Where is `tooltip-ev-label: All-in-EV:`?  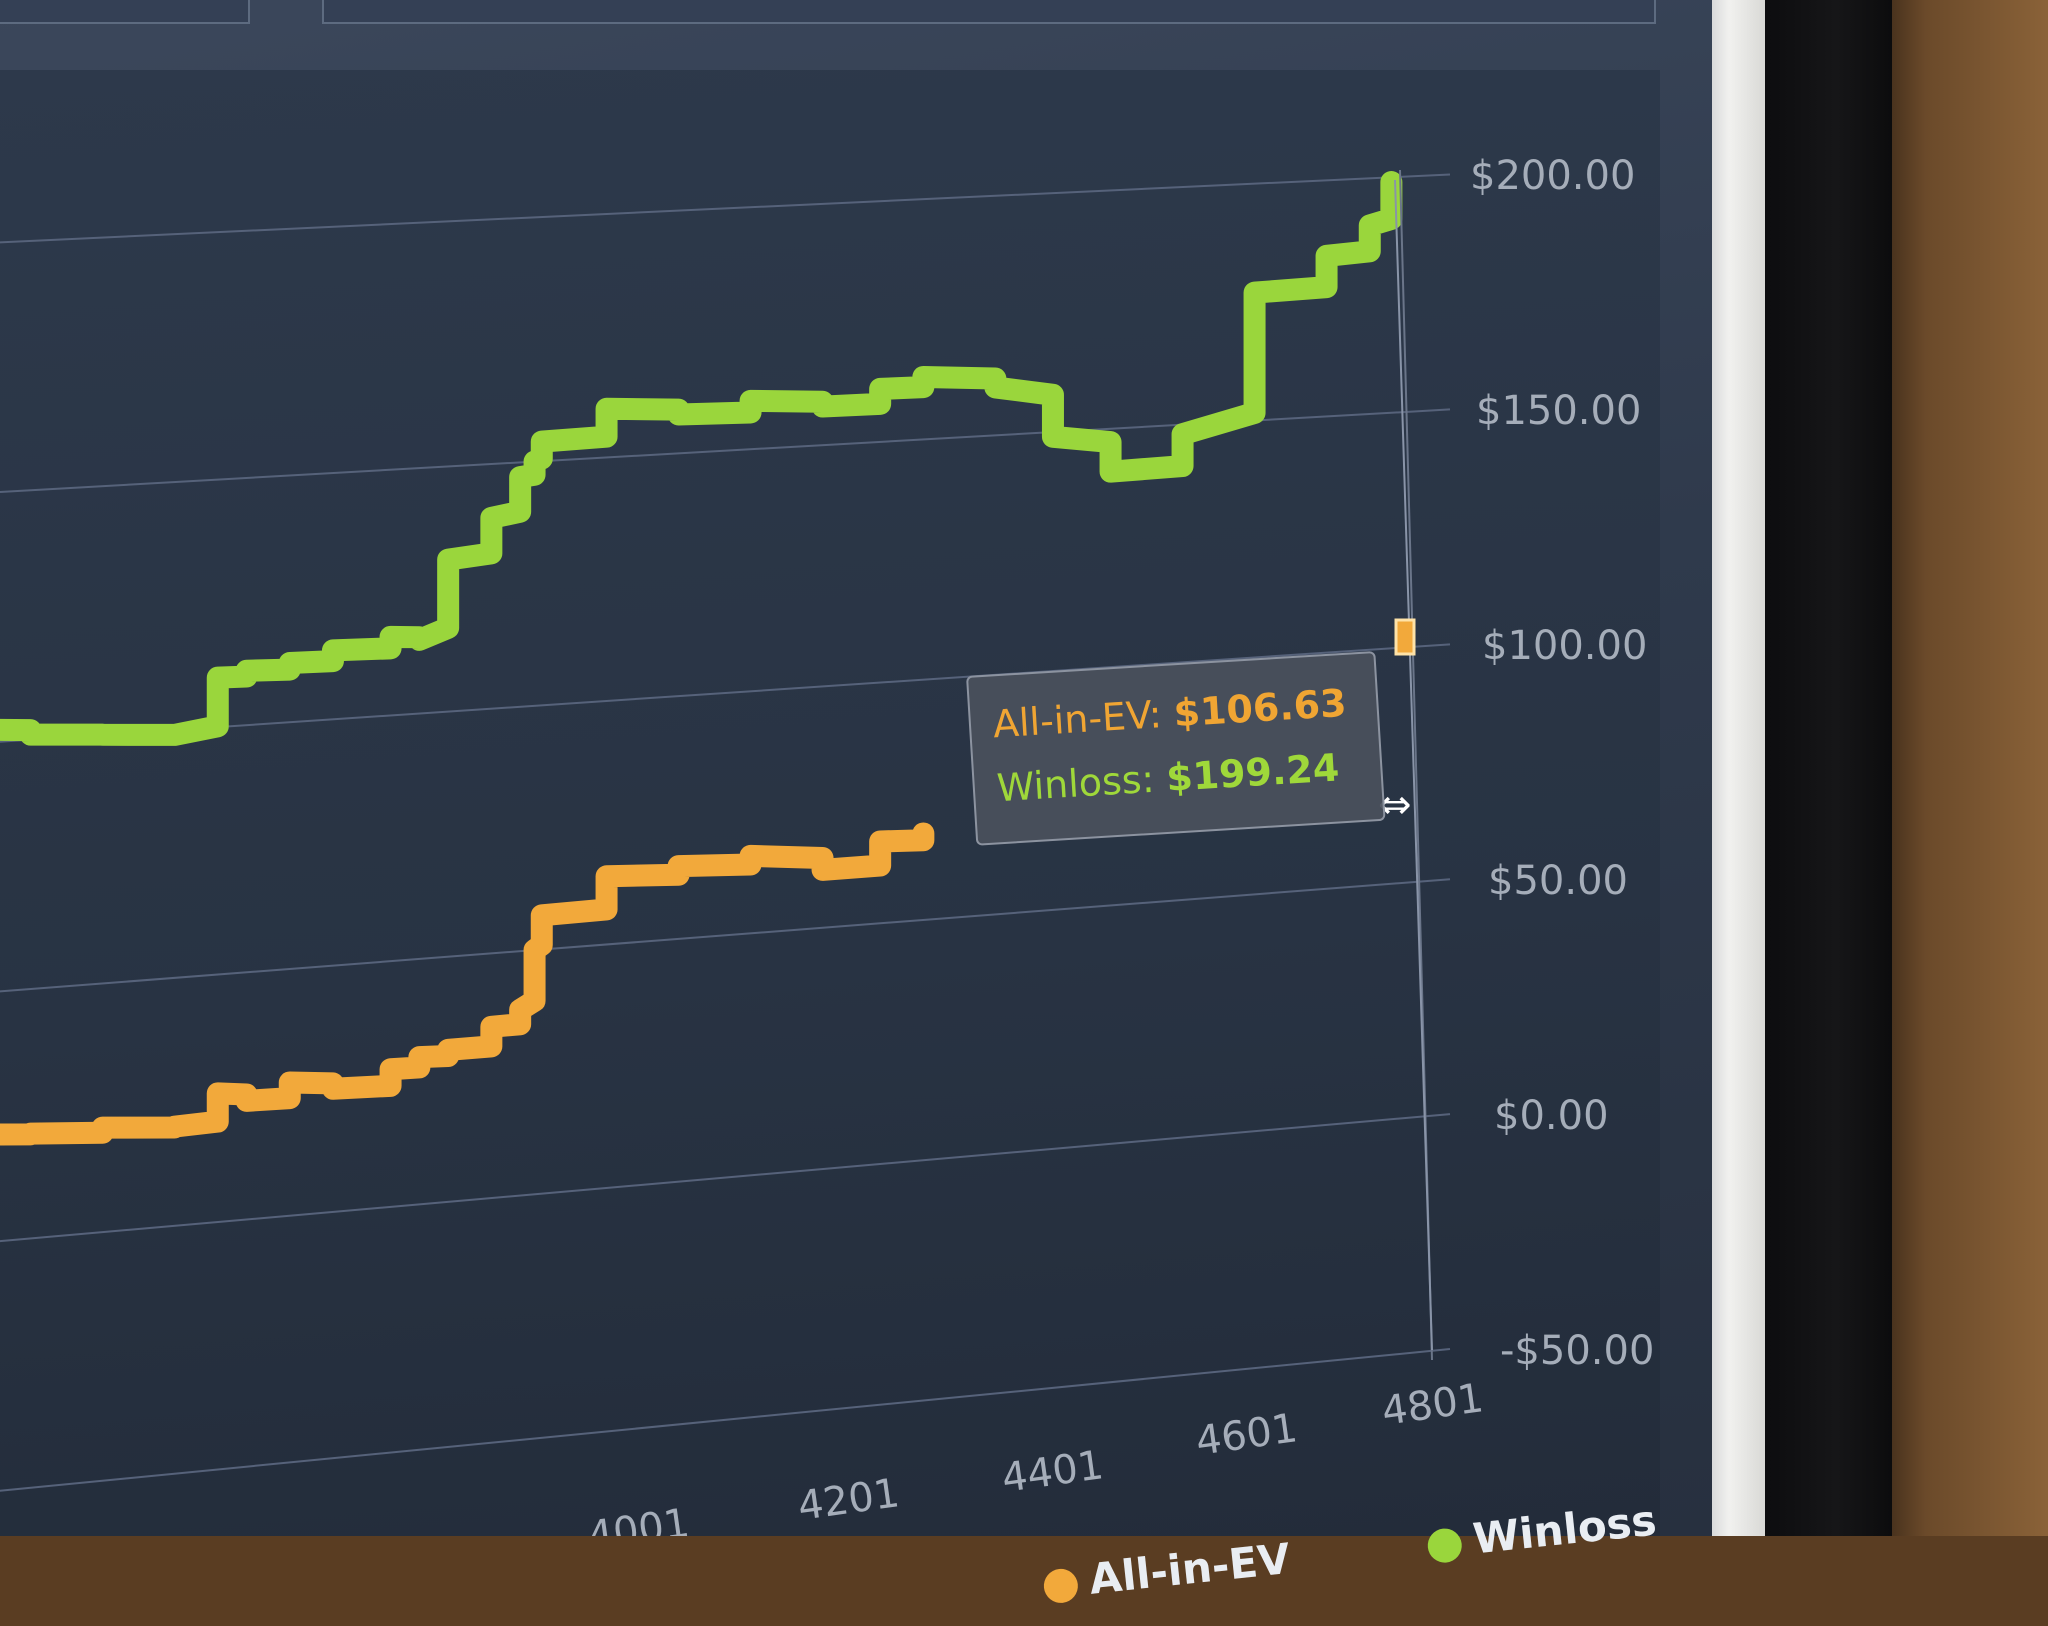 tooltip-ev-label: All-in-EV: is located at coordinates (1077, 719).